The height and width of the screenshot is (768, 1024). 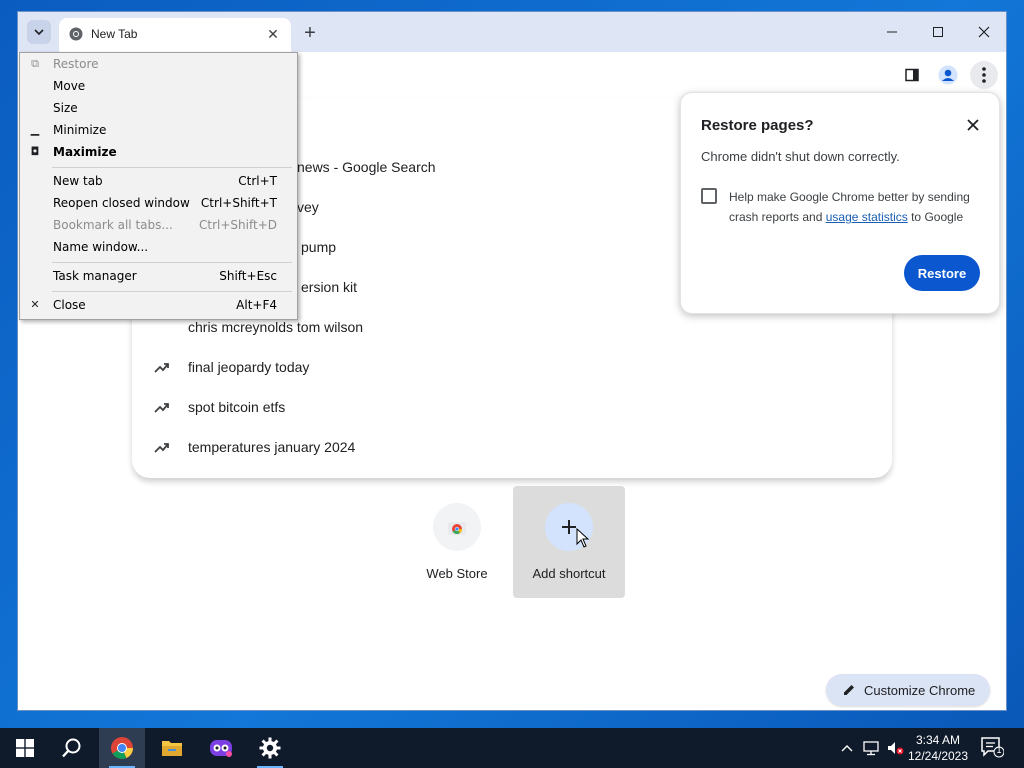 What do you see at coordinates (895, 748) in the screenshot?
I see `volume-button` at bounding box center [895, 748].